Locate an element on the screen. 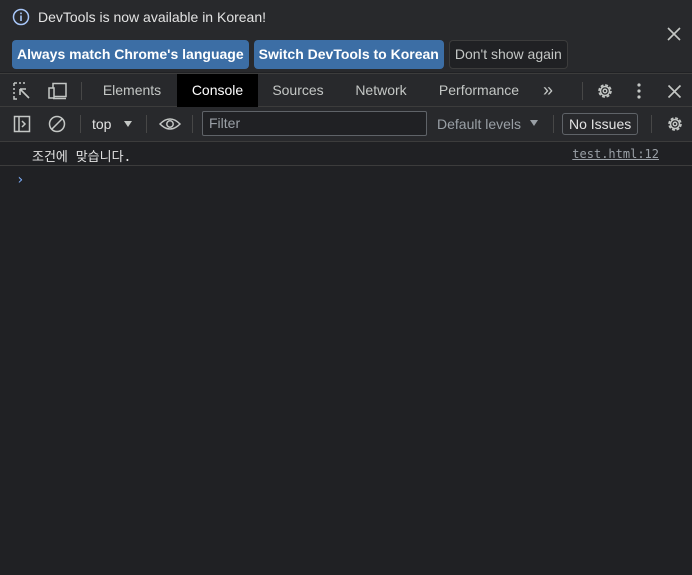 Image resolution: width=692 pixels, height=575 pixels. settings-gear-icon is located at coordinates (605, 91).